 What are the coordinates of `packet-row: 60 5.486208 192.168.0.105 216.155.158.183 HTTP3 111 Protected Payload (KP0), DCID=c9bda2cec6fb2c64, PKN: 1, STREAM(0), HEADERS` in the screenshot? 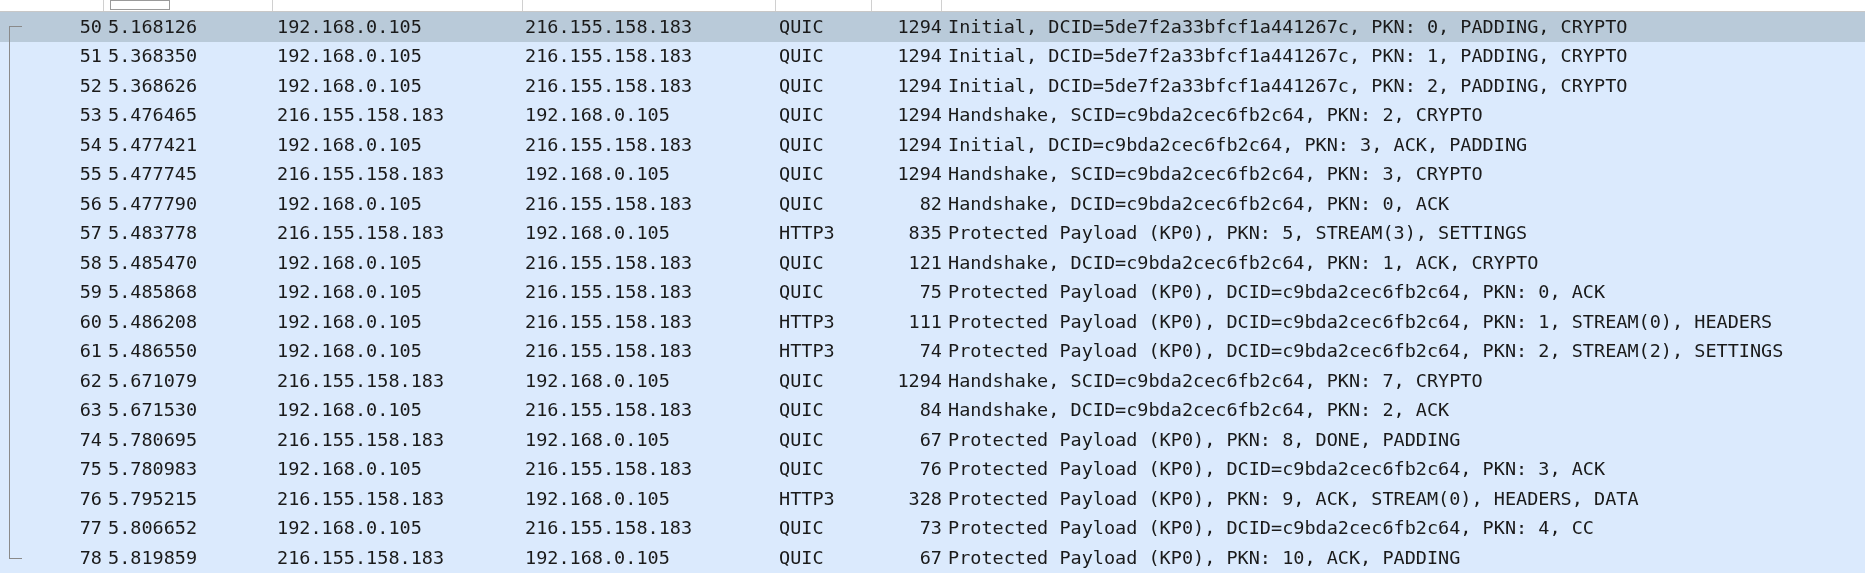 It's located at (932, 322).